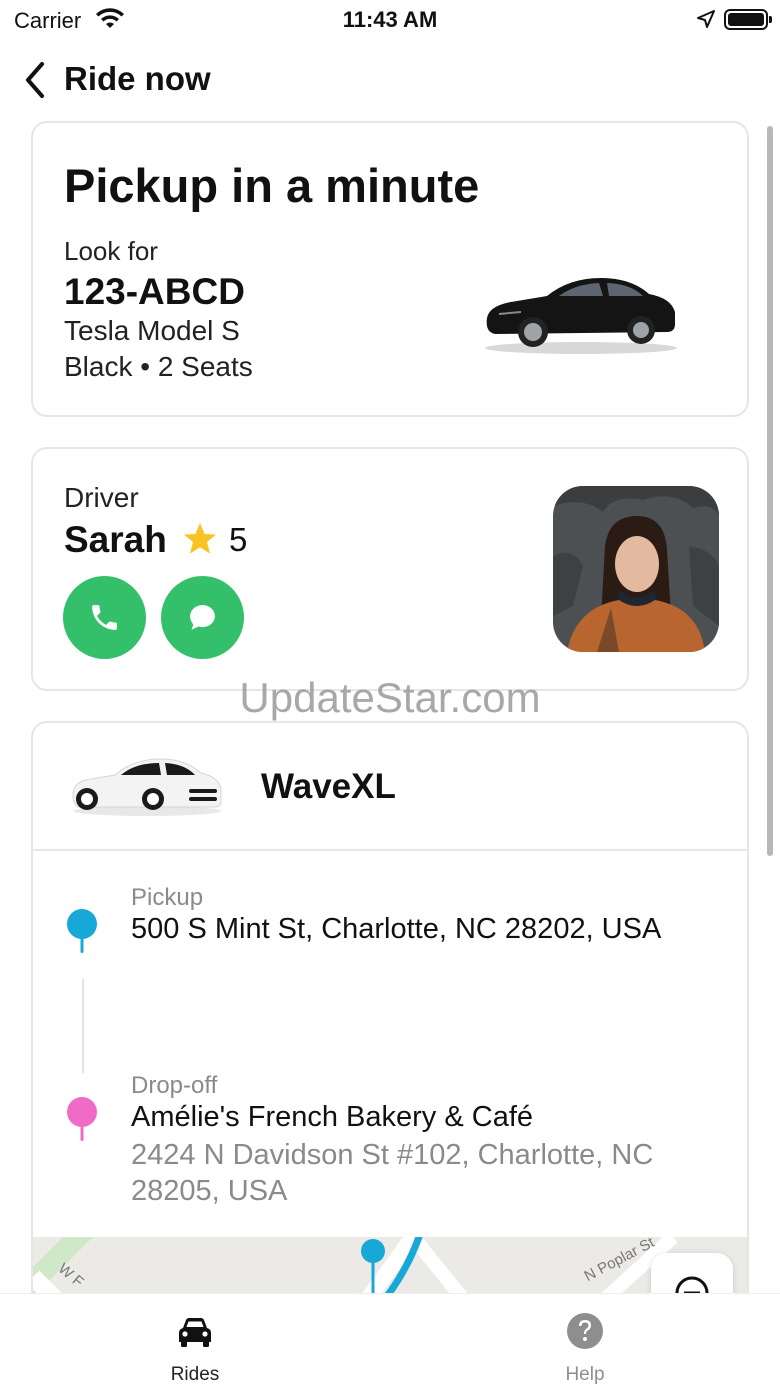  Describe the element at coordinates (158, 366) in the screenshot. I see `car-details: Black • 2 Seats` at that location.